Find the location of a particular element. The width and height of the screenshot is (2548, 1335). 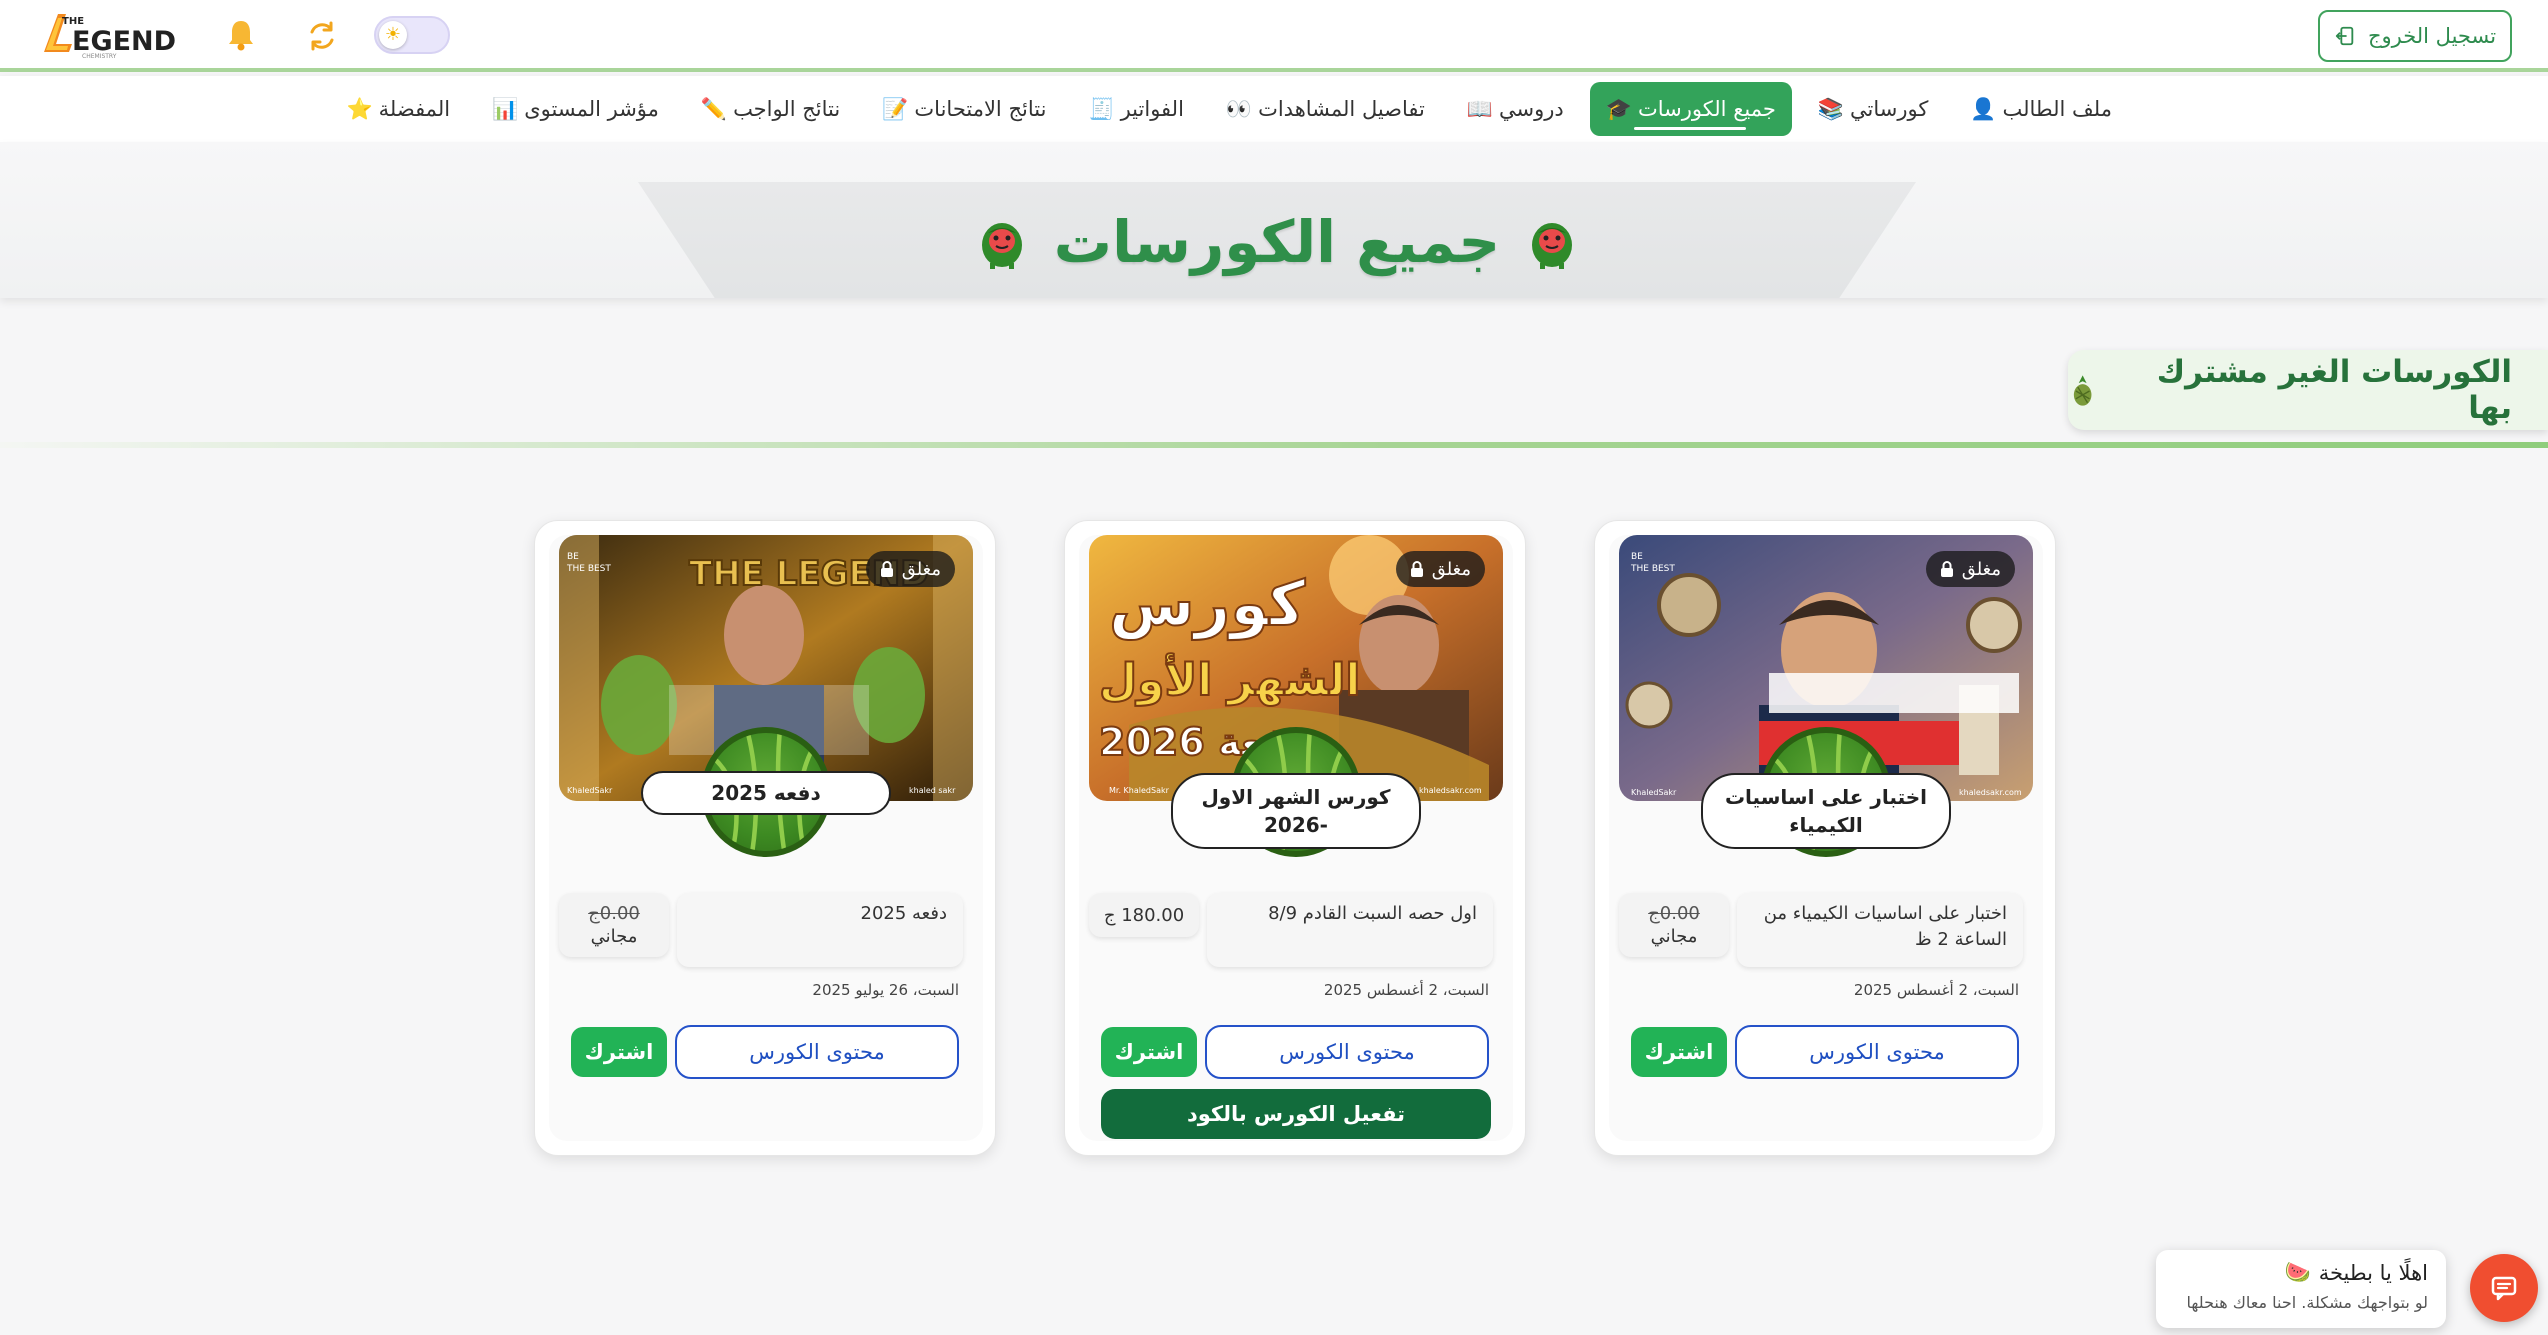

bar-chart-icon: 📊 is located at coordinates (505, 108).